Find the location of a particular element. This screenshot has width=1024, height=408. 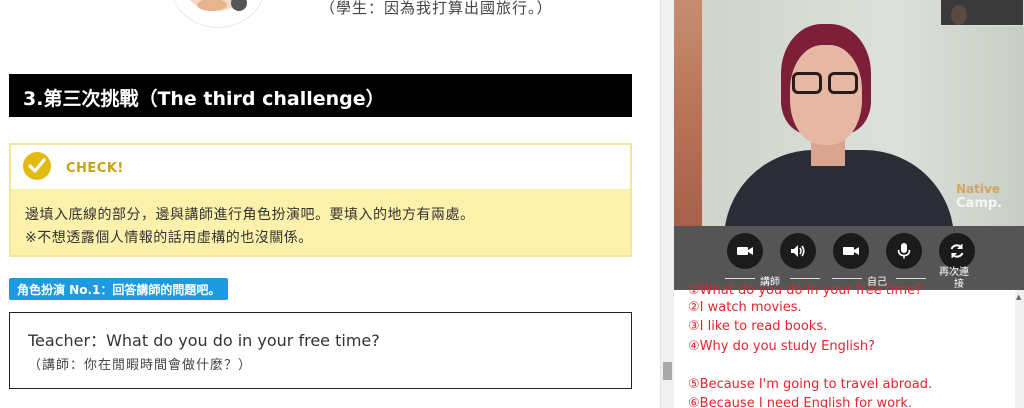

check-icon is located at coordinates (37, 166).